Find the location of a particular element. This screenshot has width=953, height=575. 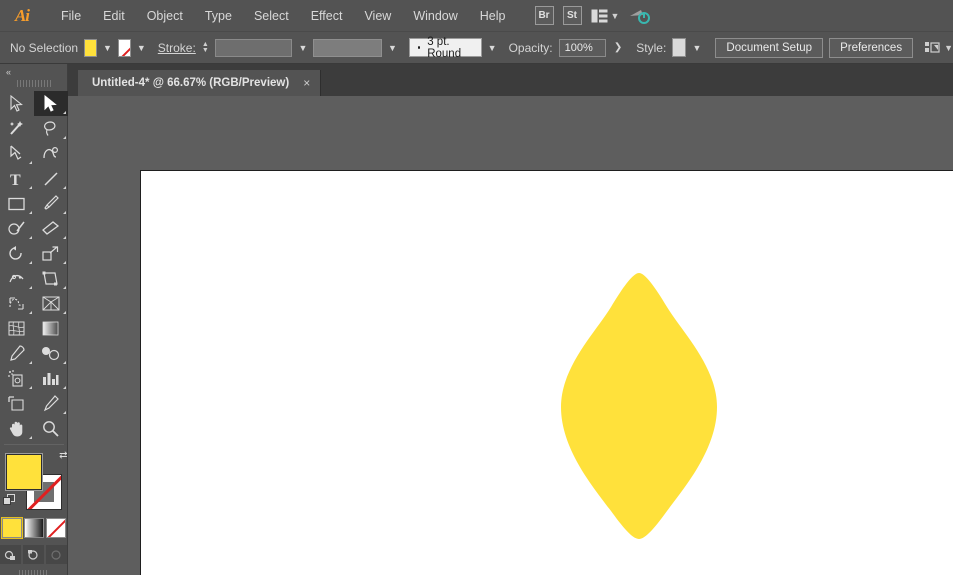

paint-mode-buttons is located at coordinates (33, 528).